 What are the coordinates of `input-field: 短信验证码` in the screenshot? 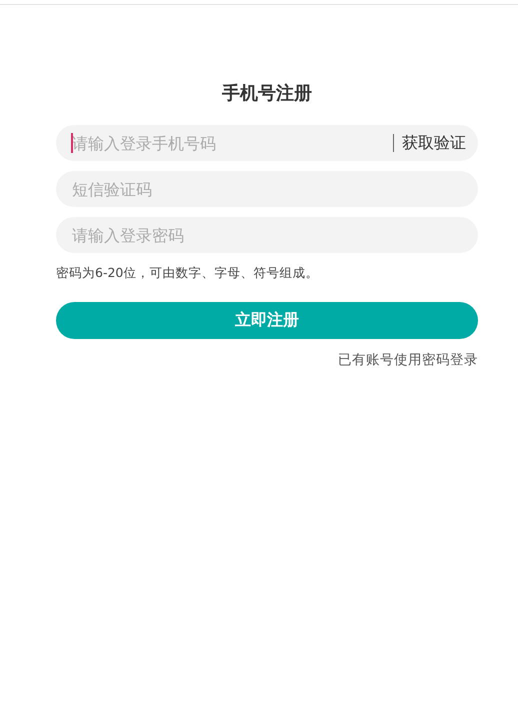 It's located at (267, 189).